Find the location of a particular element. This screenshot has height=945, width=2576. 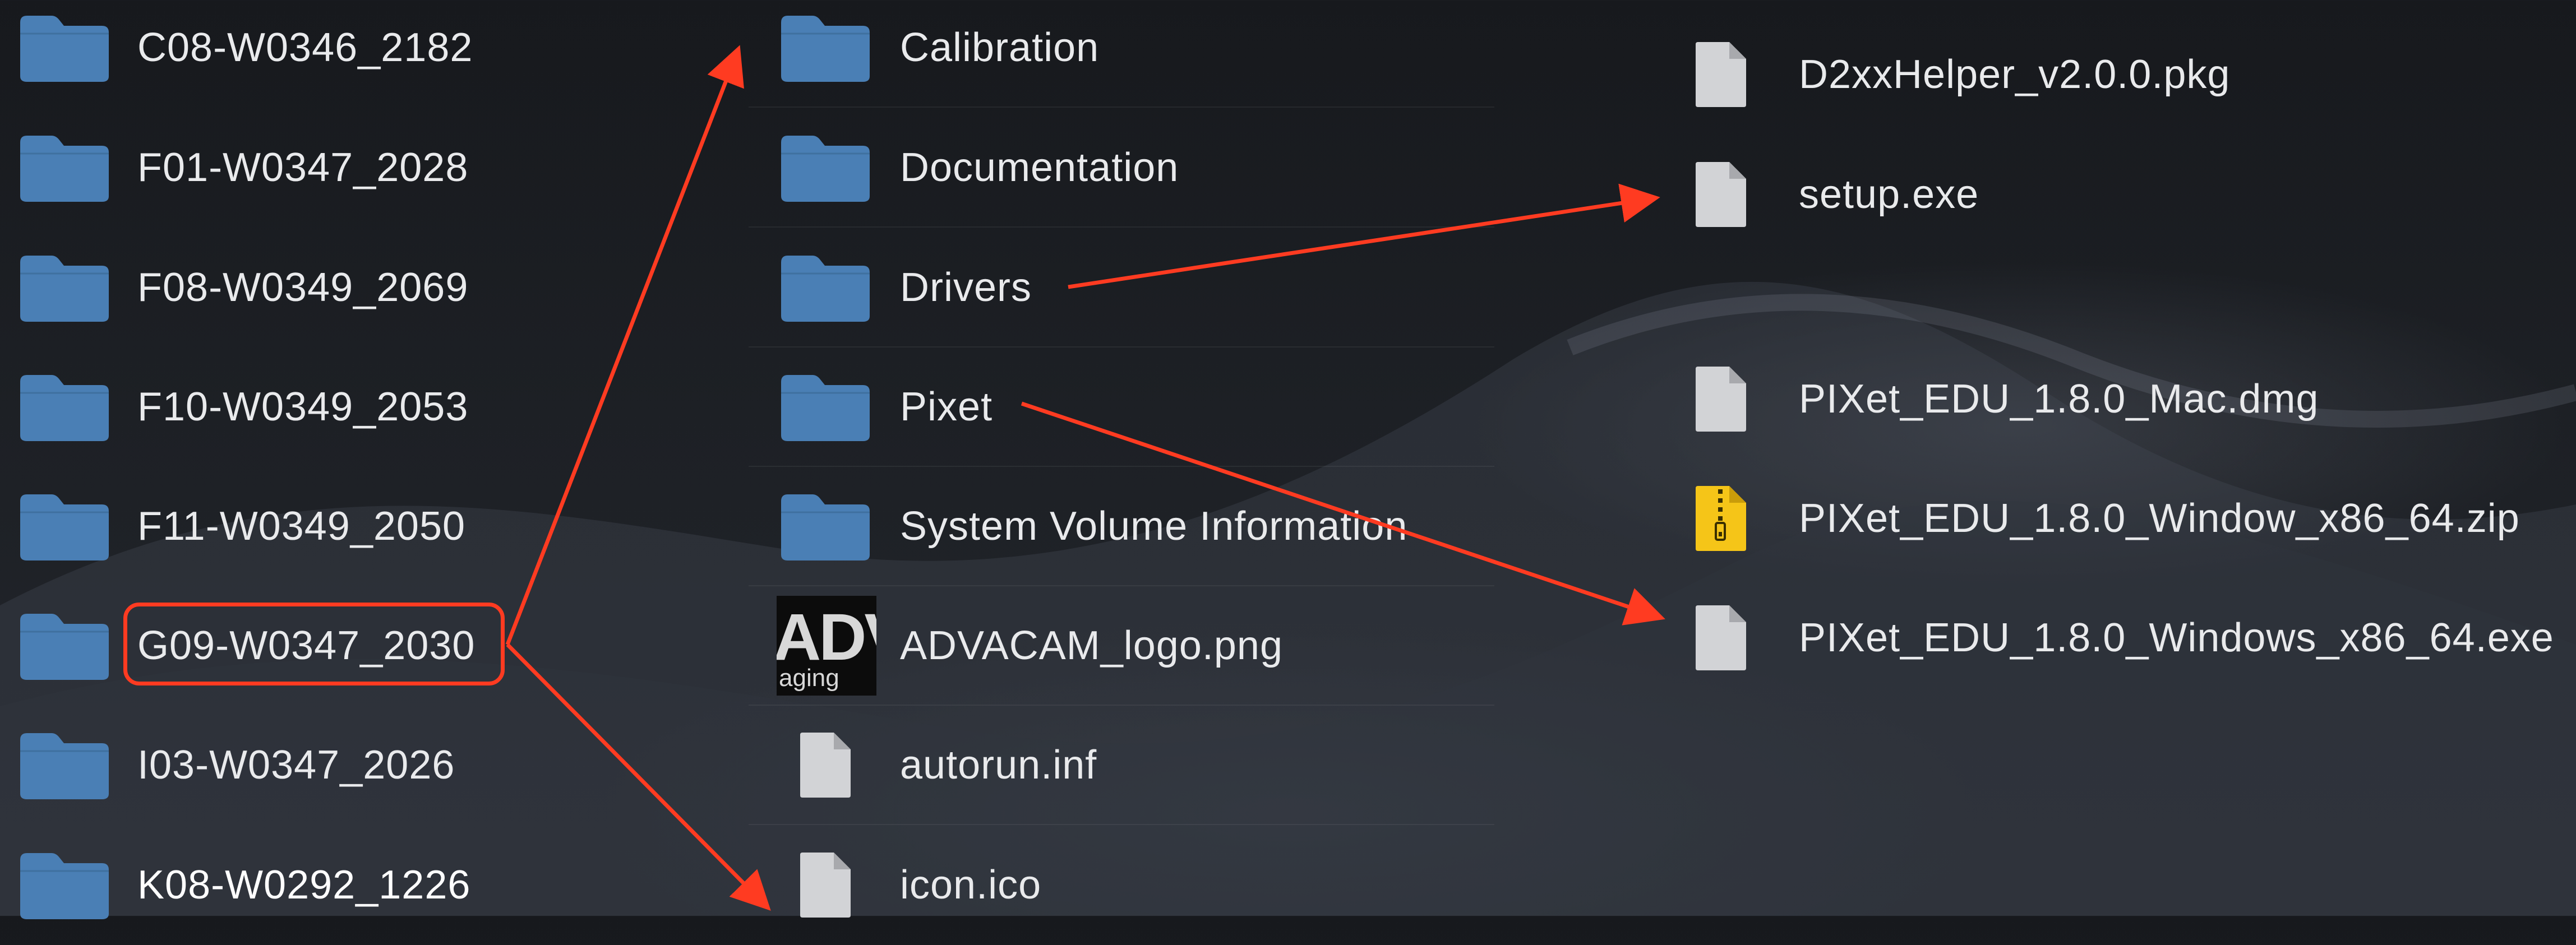

list-item: System Volume Information is located at coordinates (1121, 526).